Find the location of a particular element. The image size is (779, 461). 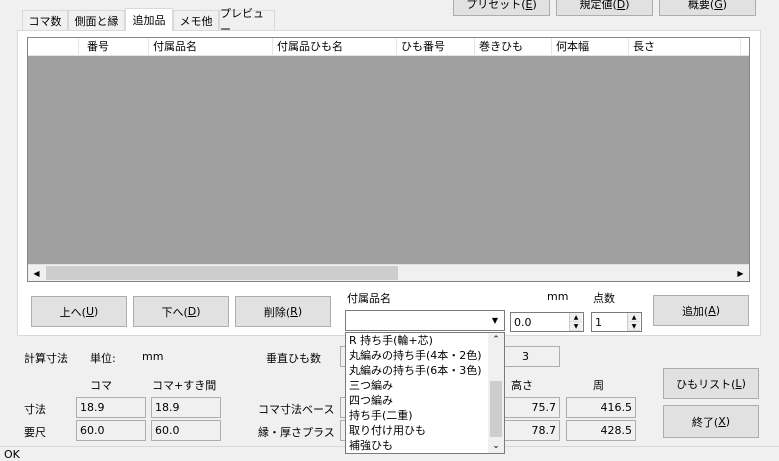

points-label: 点数 is located at coordinates (604, 298).